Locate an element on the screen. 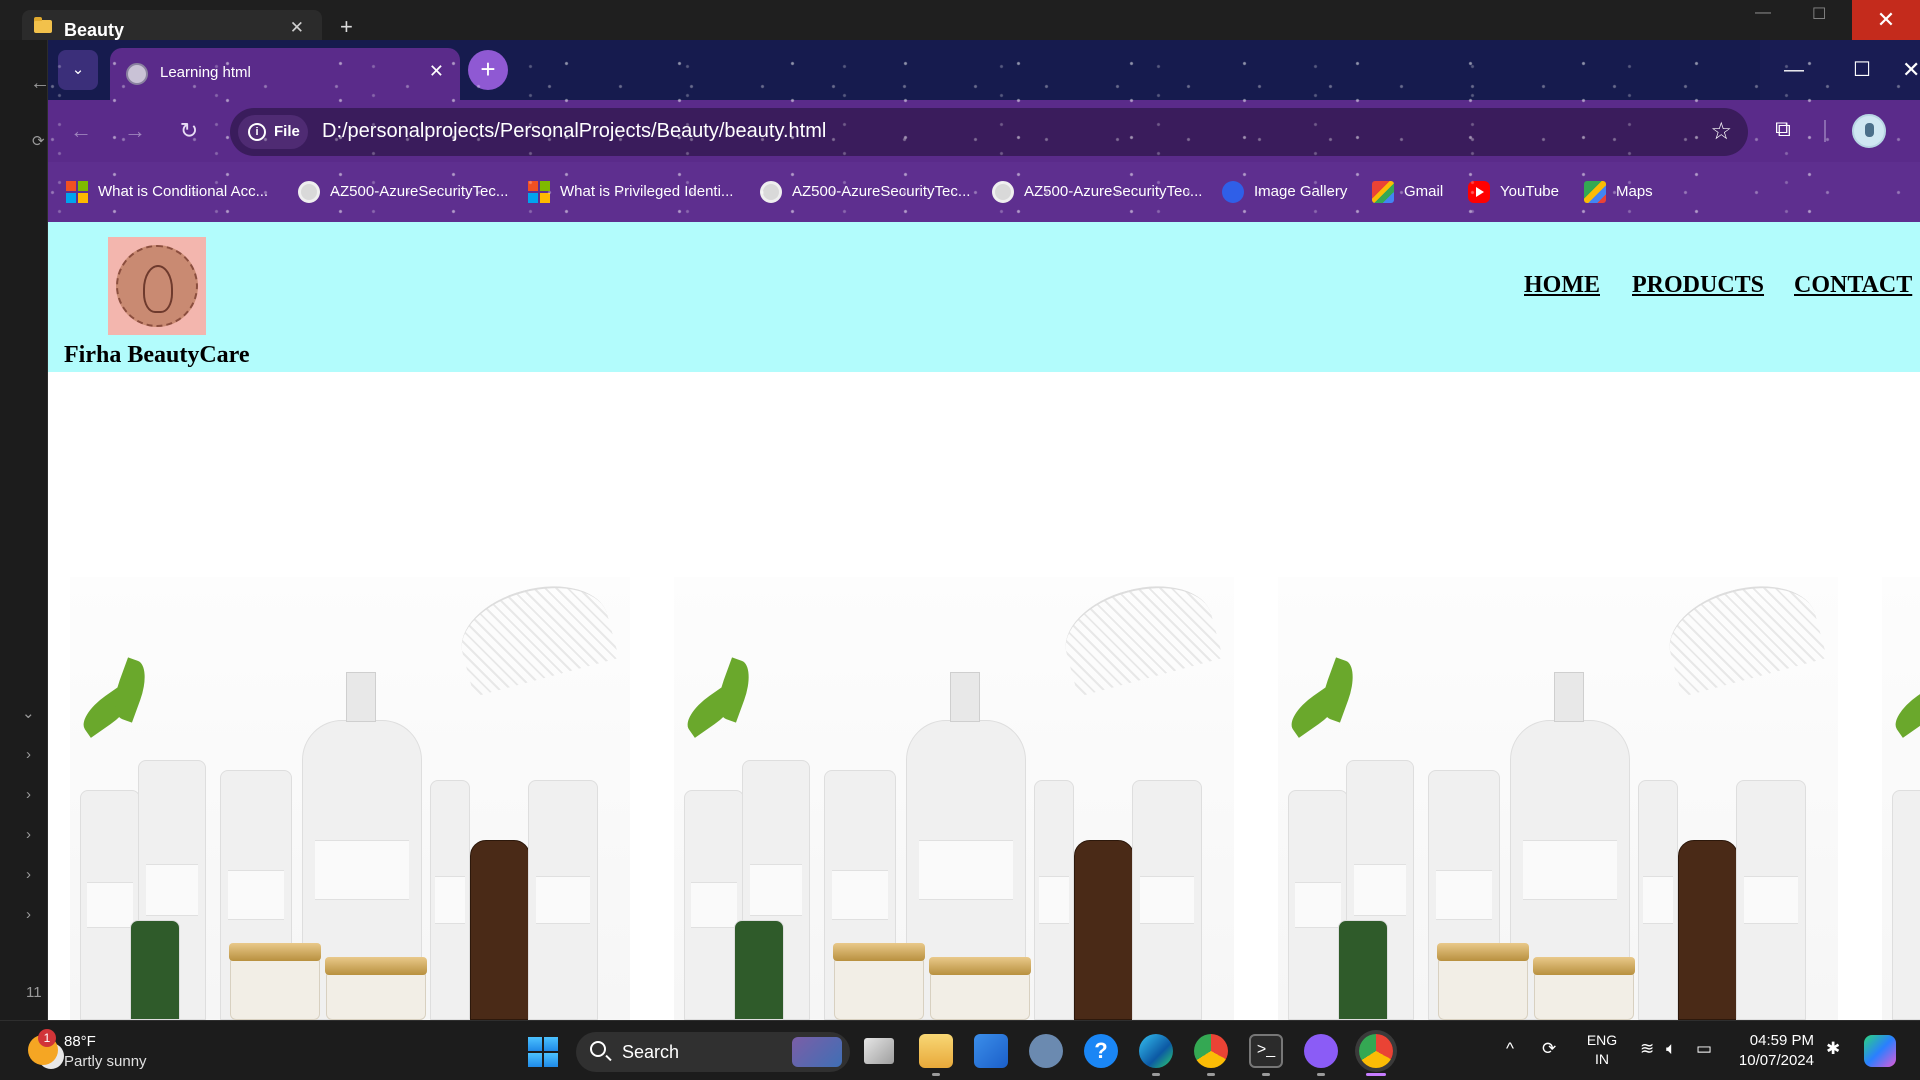  search-highlight-image is located at coordinates (817, 1052).